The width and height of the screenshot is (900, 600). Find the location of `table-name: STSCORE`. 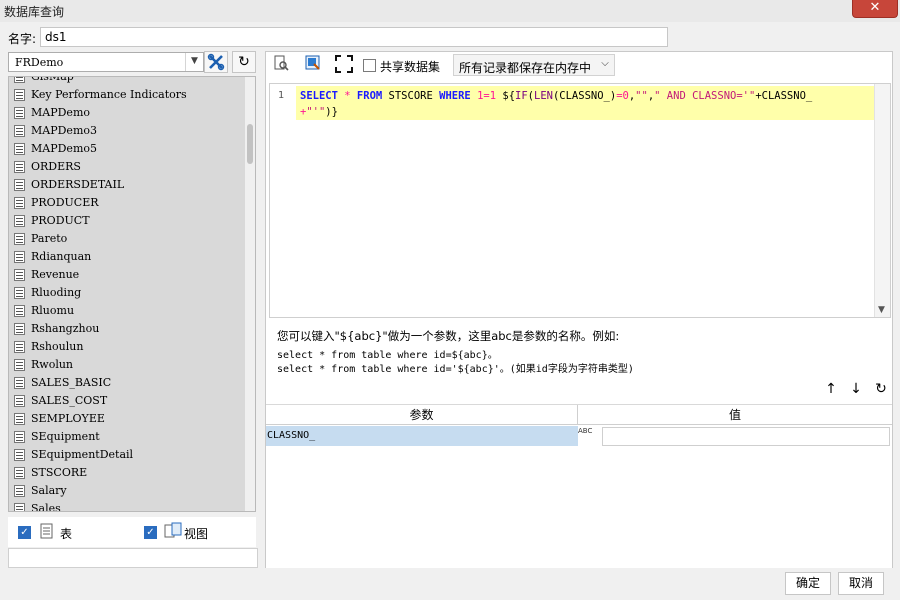

table-name: STSCORE is located at coordinates (59, 472).